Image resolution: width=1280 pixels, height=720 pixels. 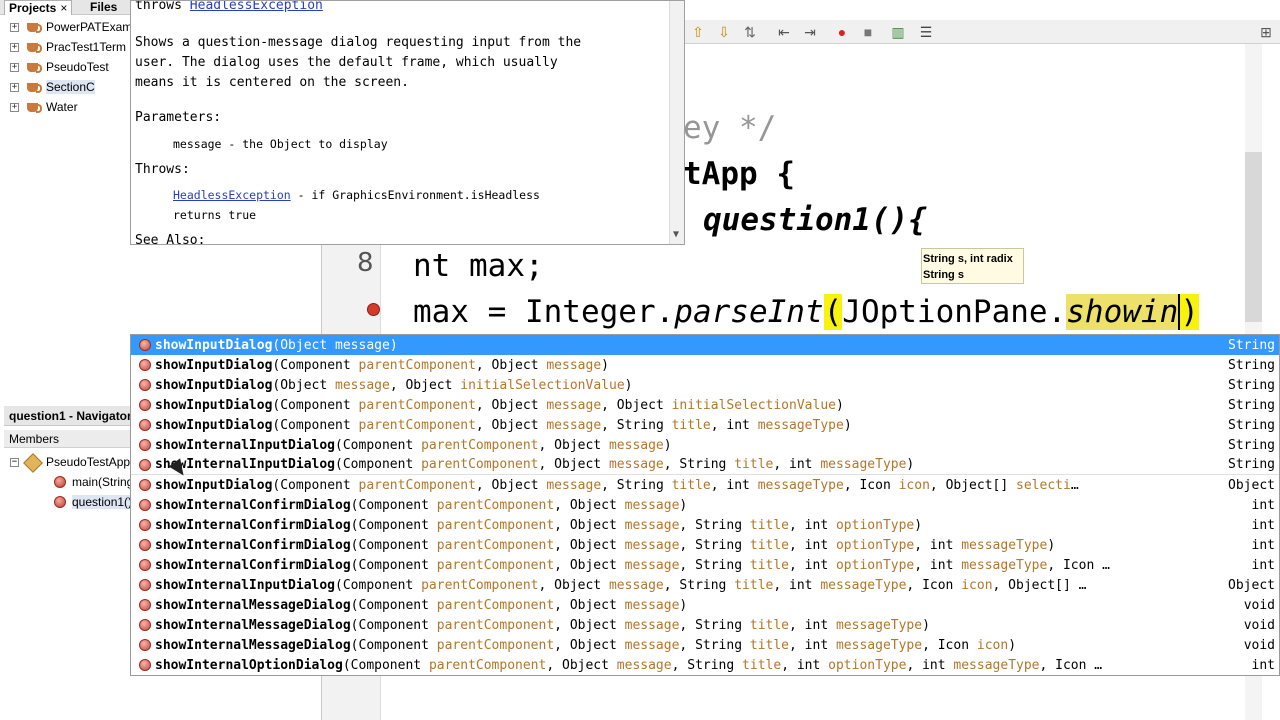 What do you see at coordinates (158, 6) in the screenshot?
I see `javadoc-throws-prefix: throws` at bounding box center [158, 6].